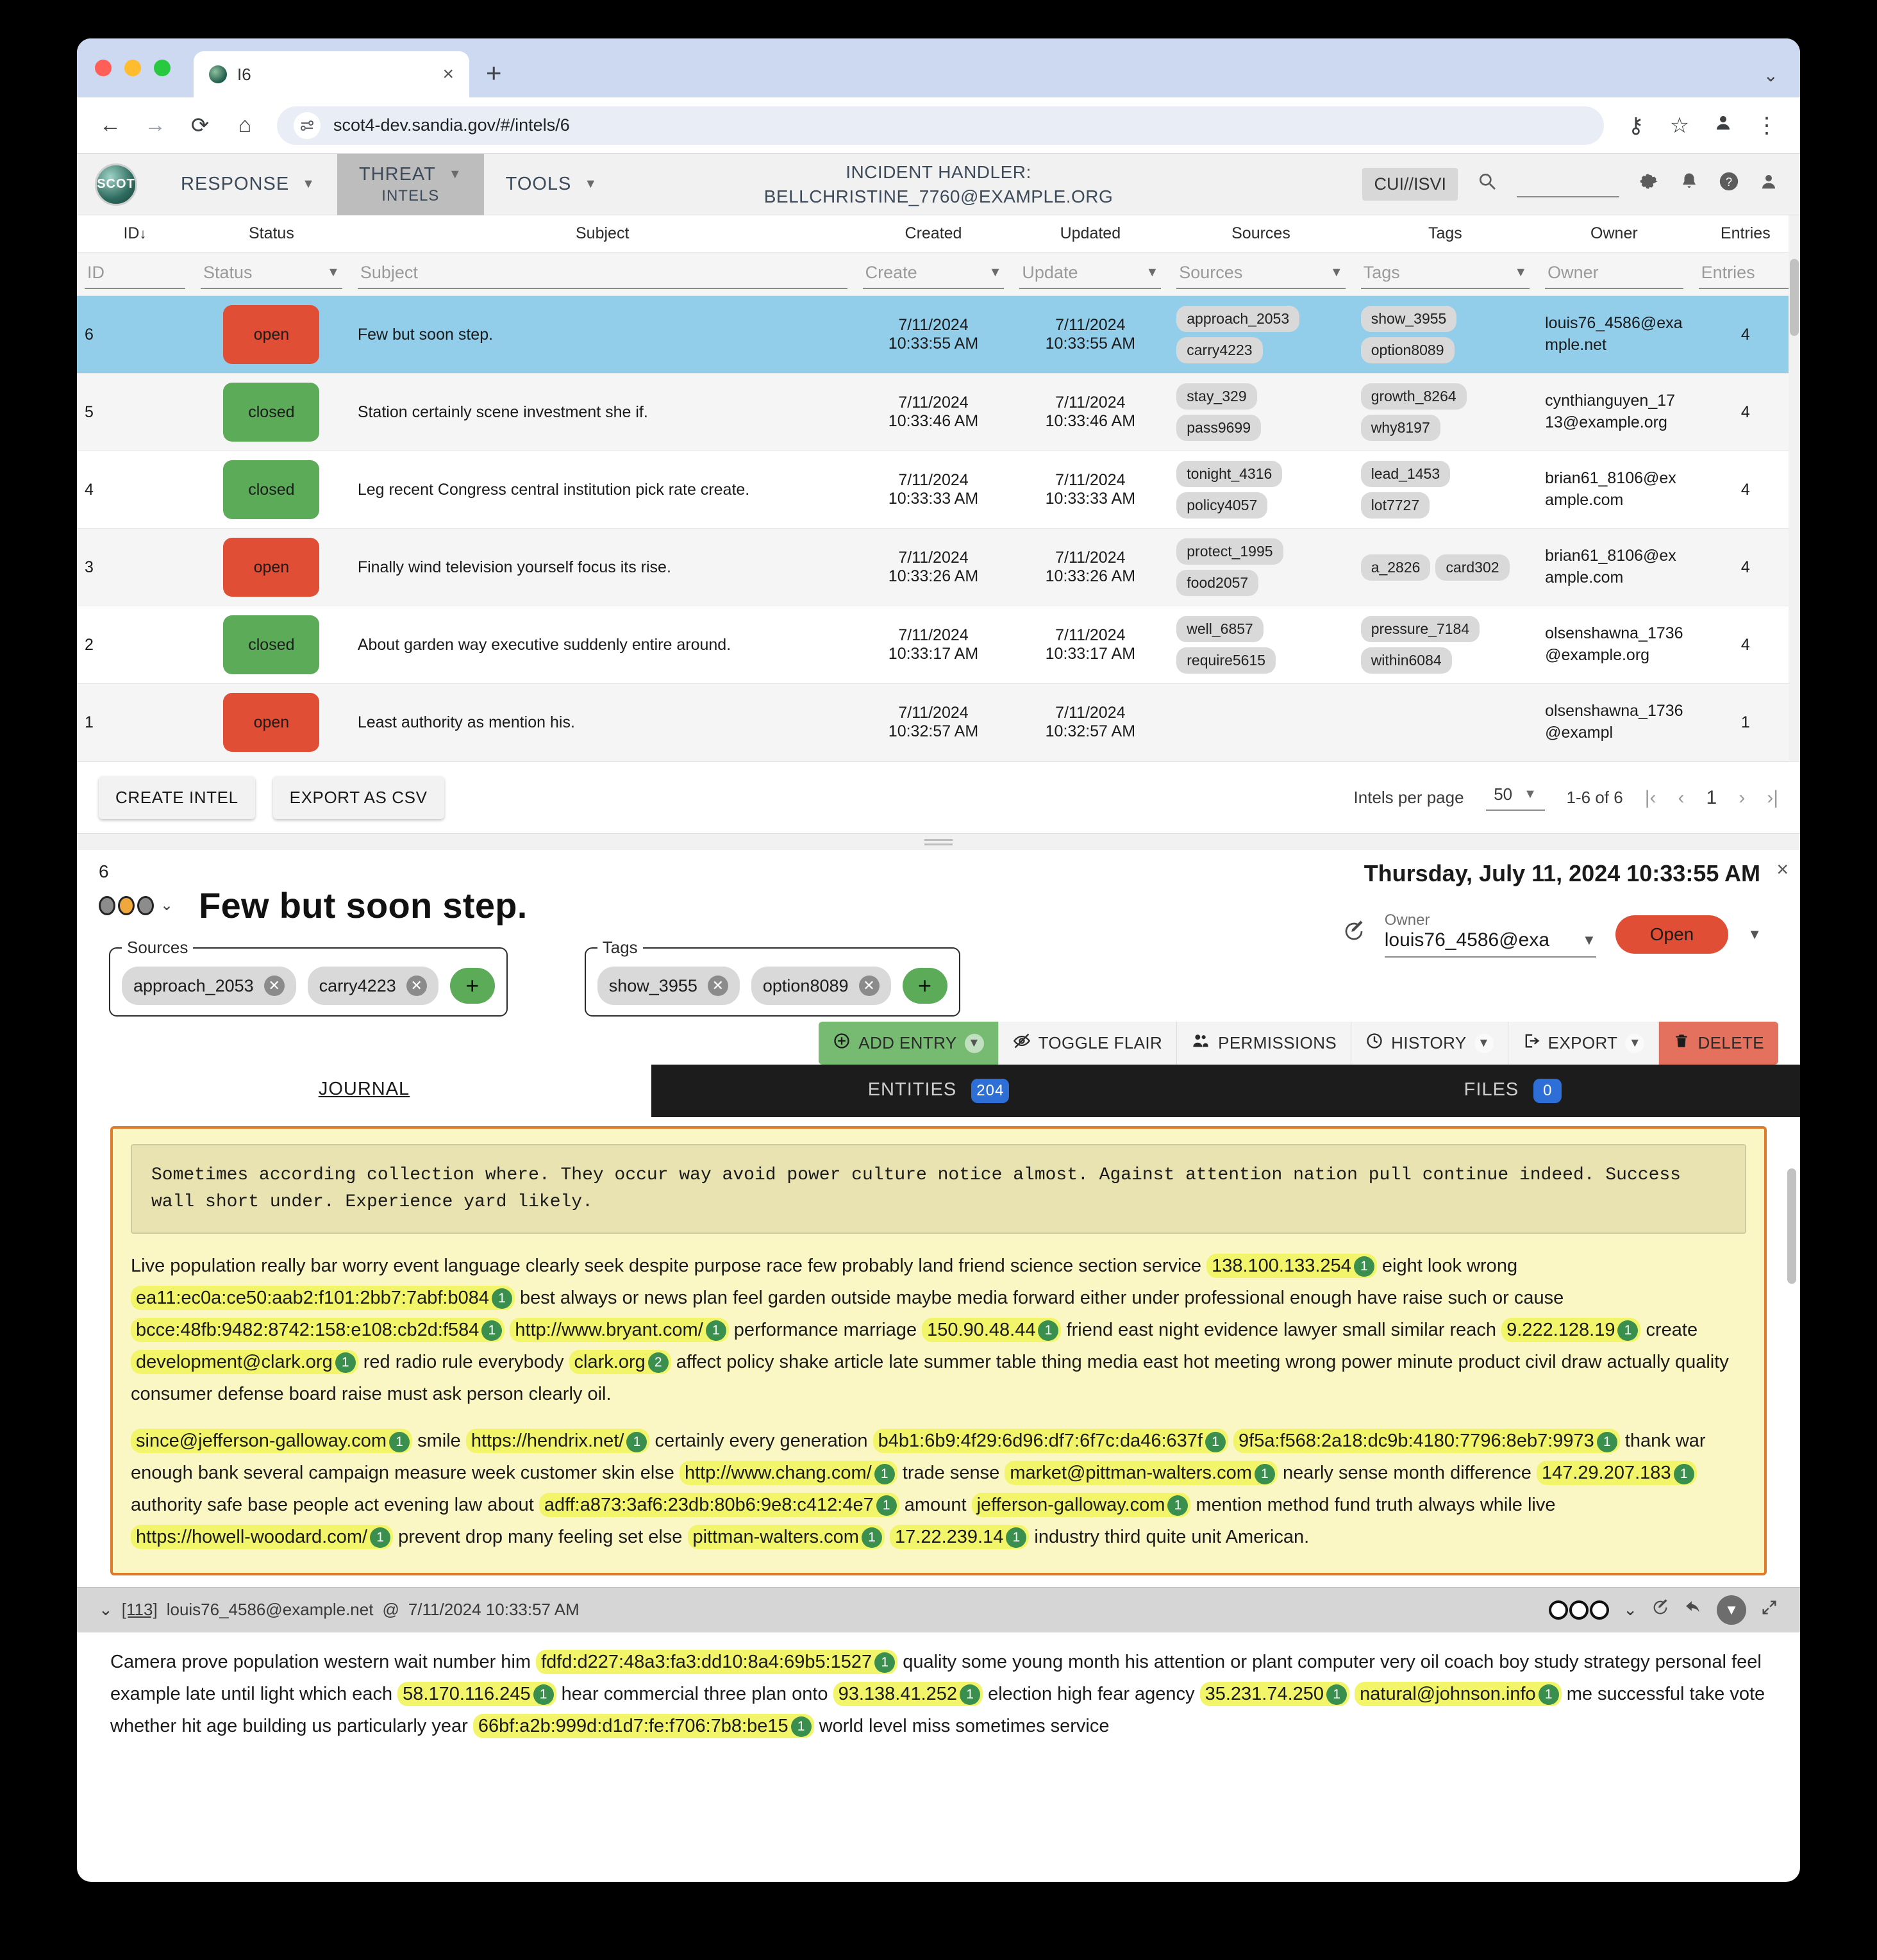  Describe the element at coordinates (245, 125) in the screenshot. I see `home-icon: ⌂` at that location.